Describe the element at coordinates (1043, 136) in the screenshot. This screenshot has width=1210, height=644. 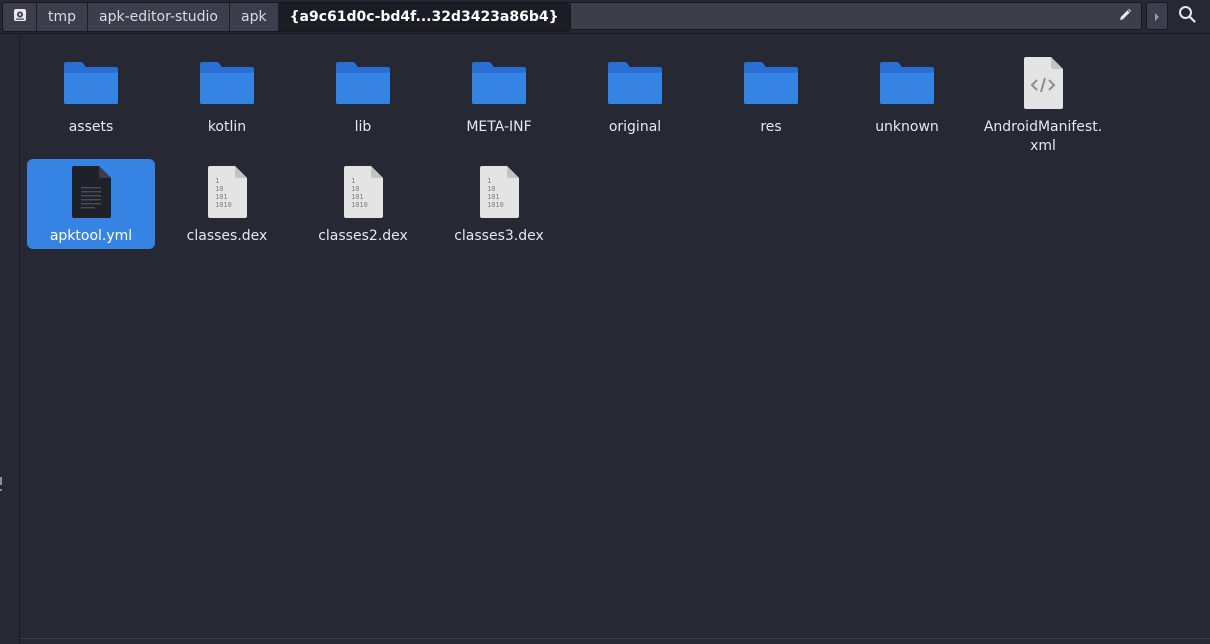
I see `file-name: AndroidManifest.xml` at that location.